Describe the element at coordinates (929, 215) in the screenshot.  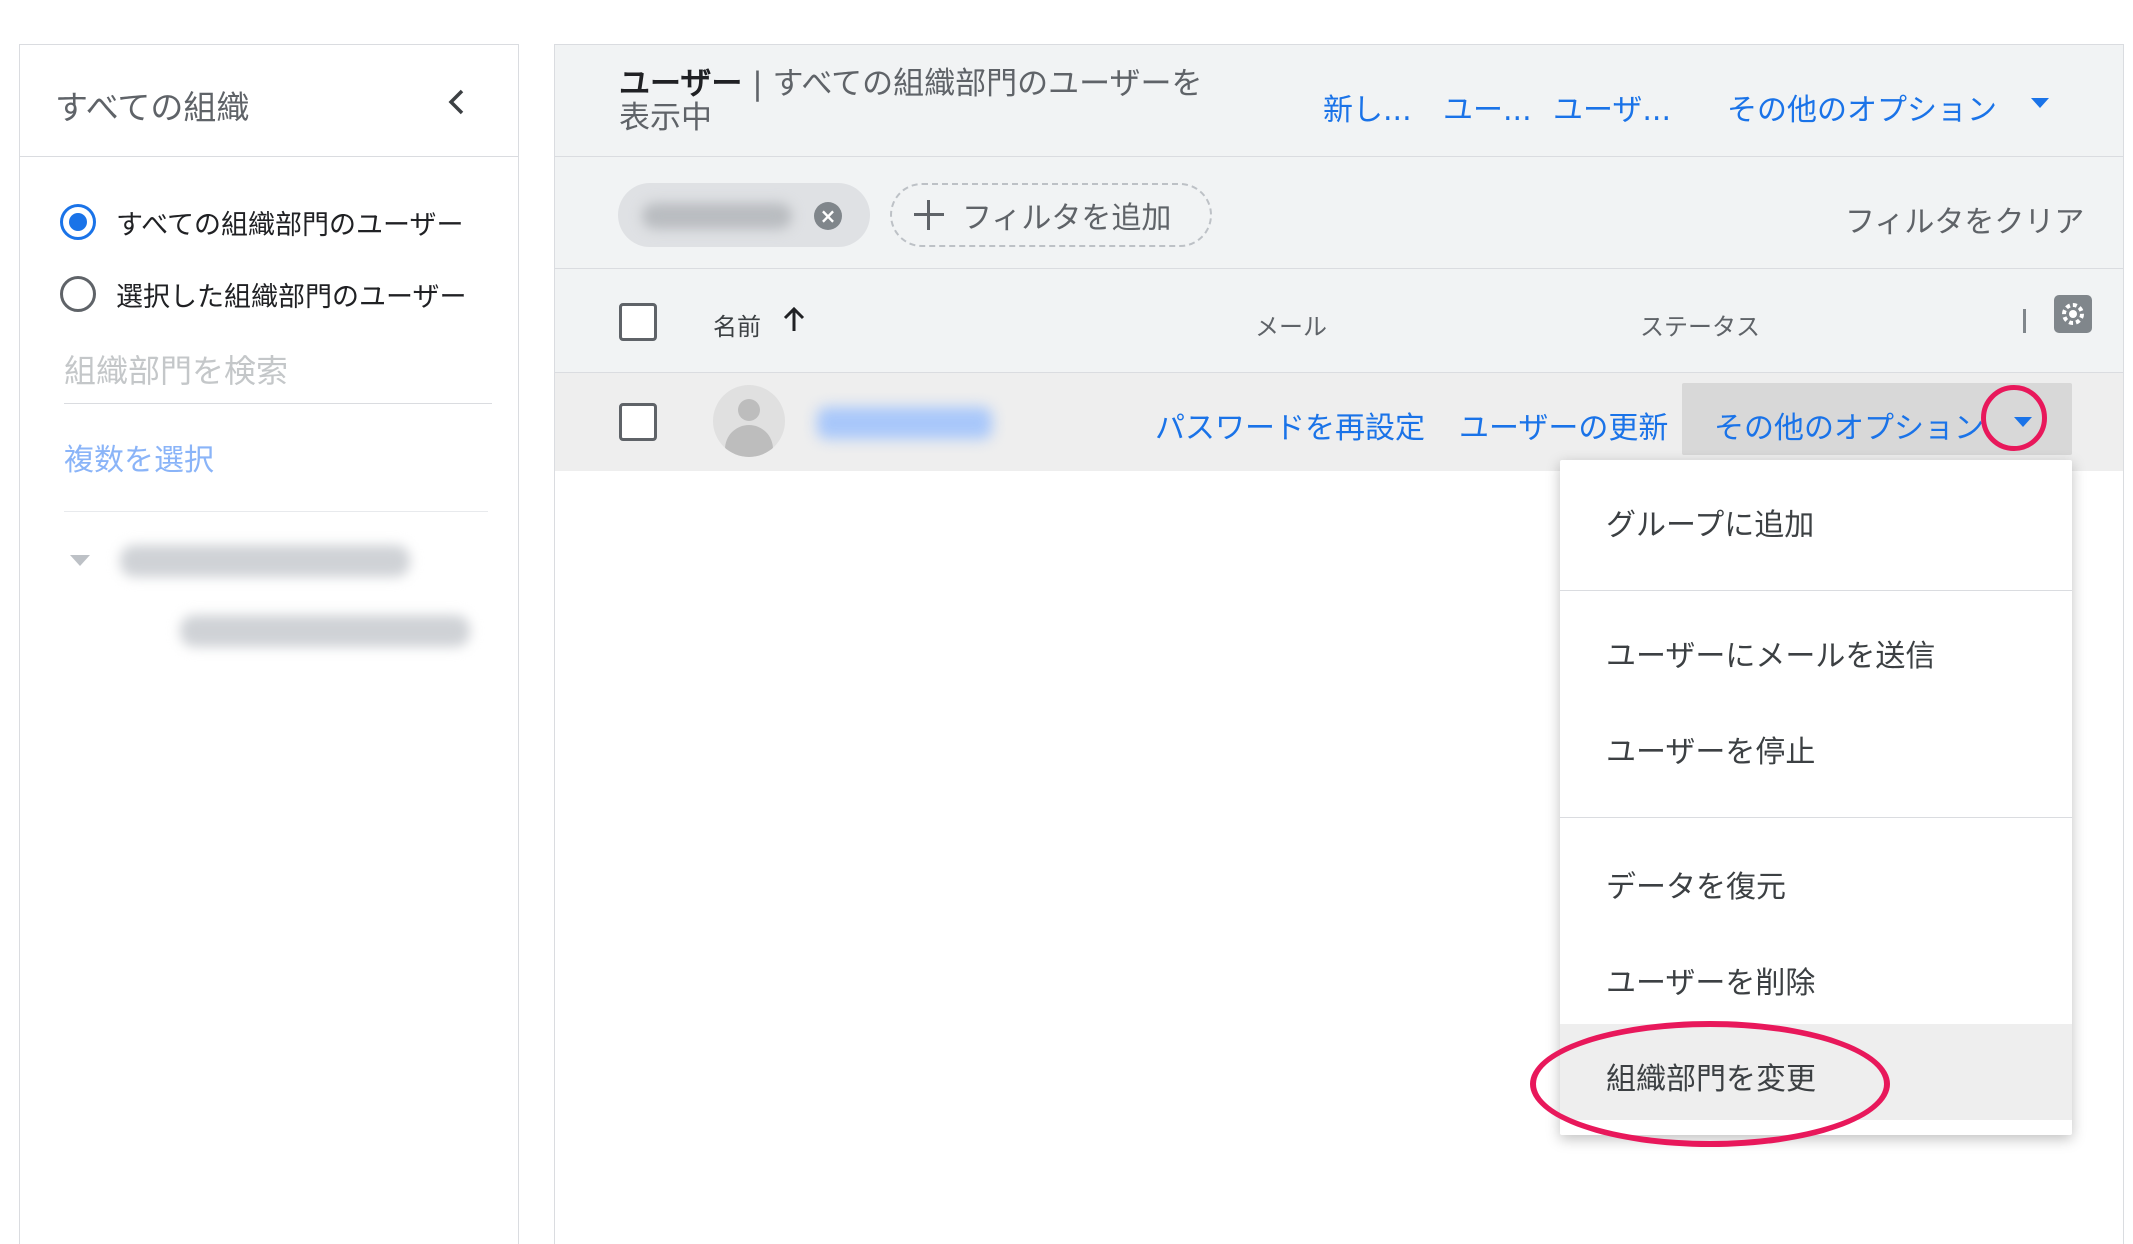
I see `plus-icon` at that location.